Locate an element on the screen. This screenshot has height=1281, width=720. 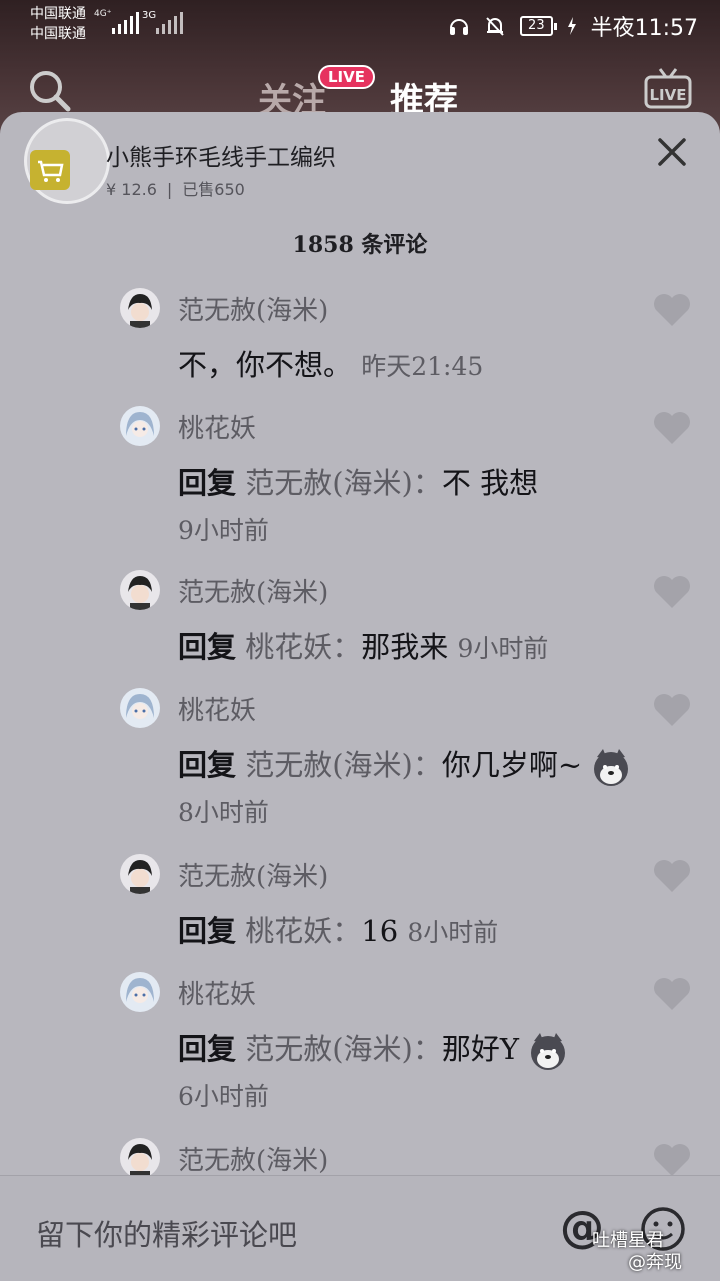
comment-time: 昨天21:45 is located at coordinates (422, 366).